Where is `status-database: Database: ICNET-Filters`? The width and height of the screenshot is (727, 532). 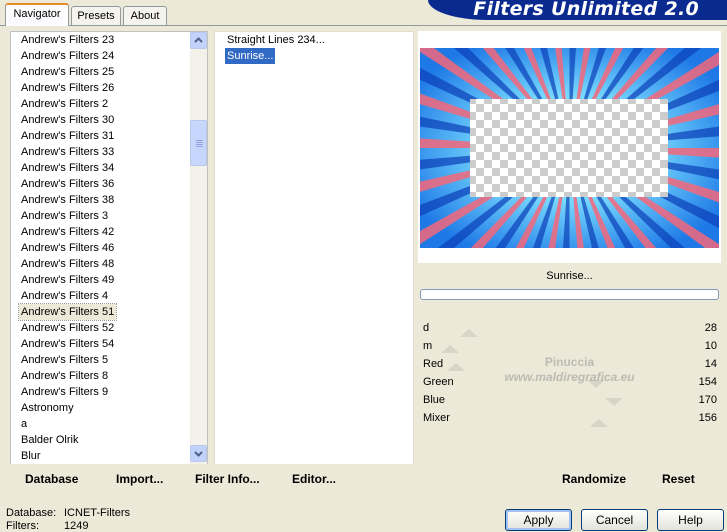
status-database: Database: ICNET-Filters is located at coordinates (68, 513).